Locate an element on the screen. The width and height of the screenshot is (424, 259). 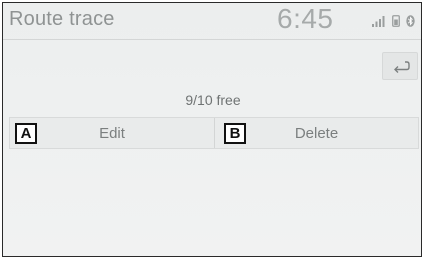
edit-button-label: Edit is located at coordinates (112, 133).